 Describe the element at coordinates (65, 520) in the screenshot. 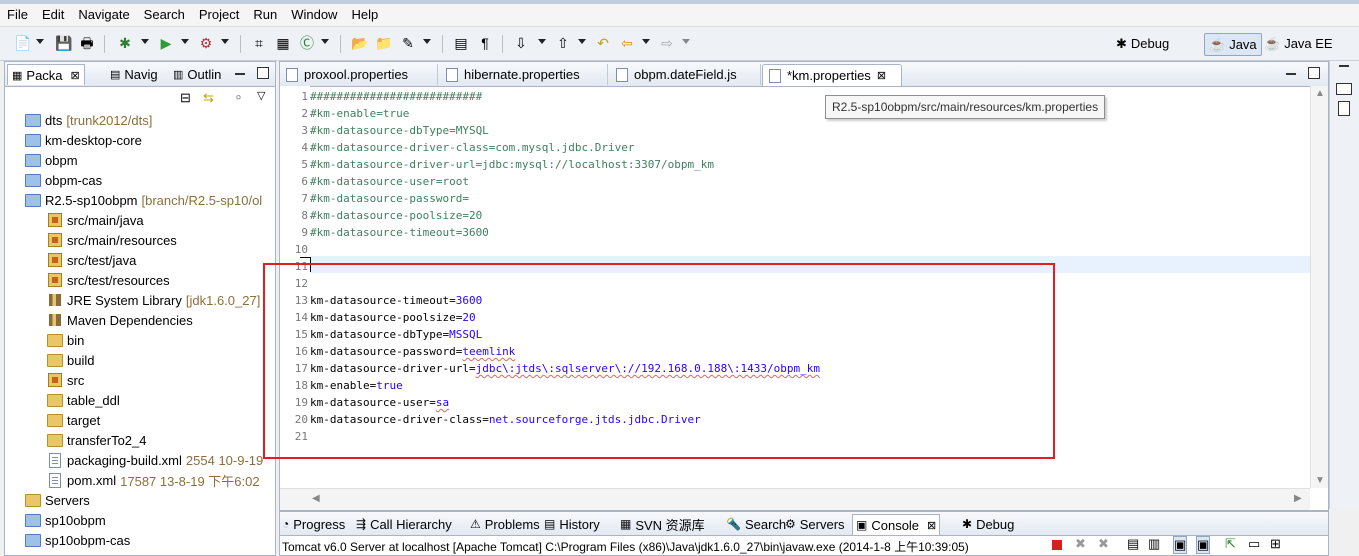

I see `tree-item: sp10obpm` at that location.